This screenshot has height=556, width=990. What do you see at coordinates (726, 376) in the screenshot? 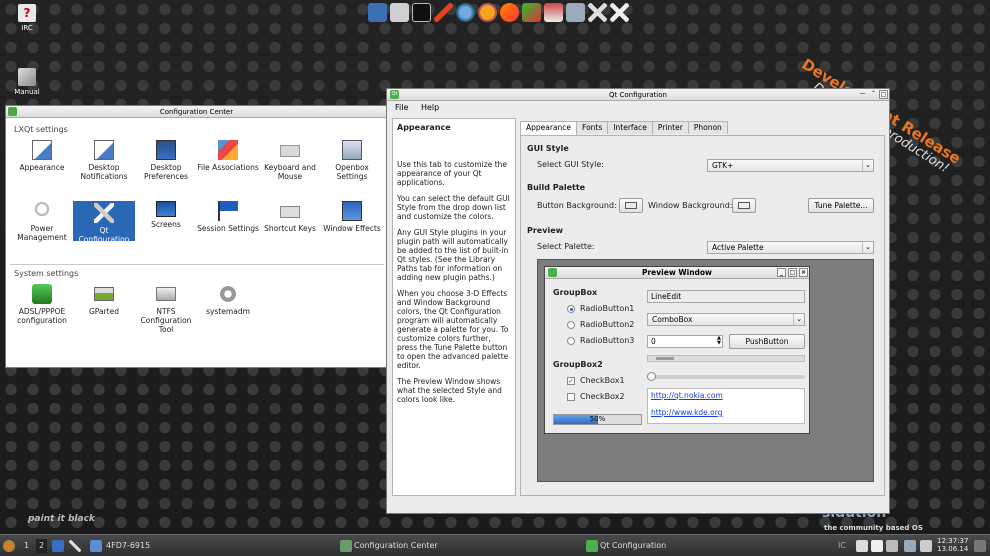
I see `slider` at bounding box center [726, 376].